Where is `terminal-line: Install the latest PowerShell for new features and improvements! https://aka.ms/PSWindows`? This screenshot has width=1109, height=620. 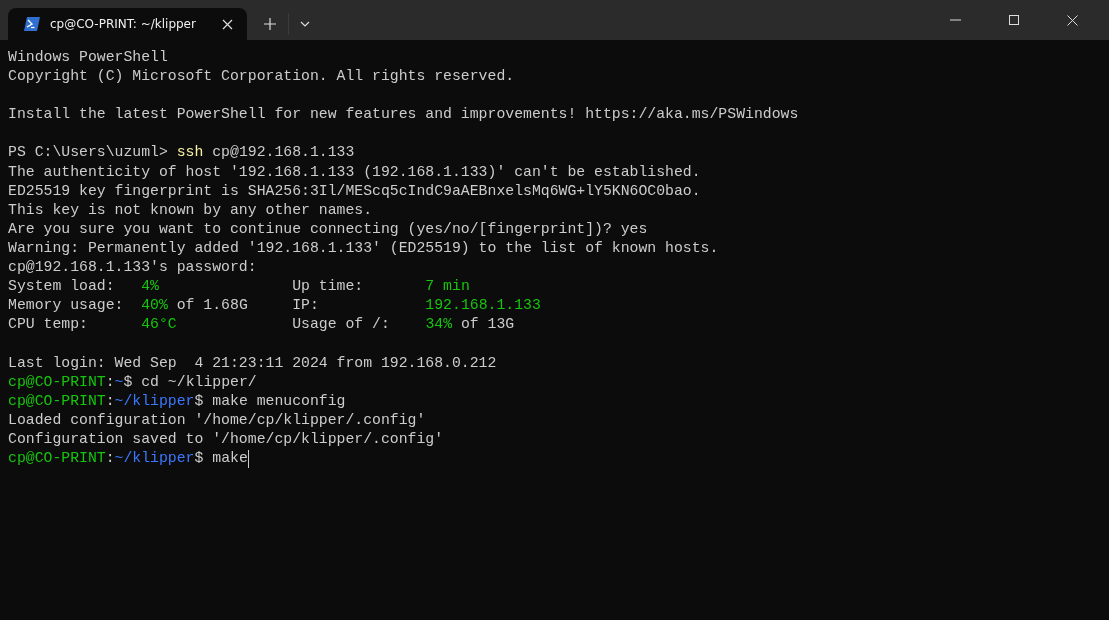 terminal-line: Install the latest PowerShell for new features and improvements! https://aka.ms/PSWindows is located at coordinates (403, 115).